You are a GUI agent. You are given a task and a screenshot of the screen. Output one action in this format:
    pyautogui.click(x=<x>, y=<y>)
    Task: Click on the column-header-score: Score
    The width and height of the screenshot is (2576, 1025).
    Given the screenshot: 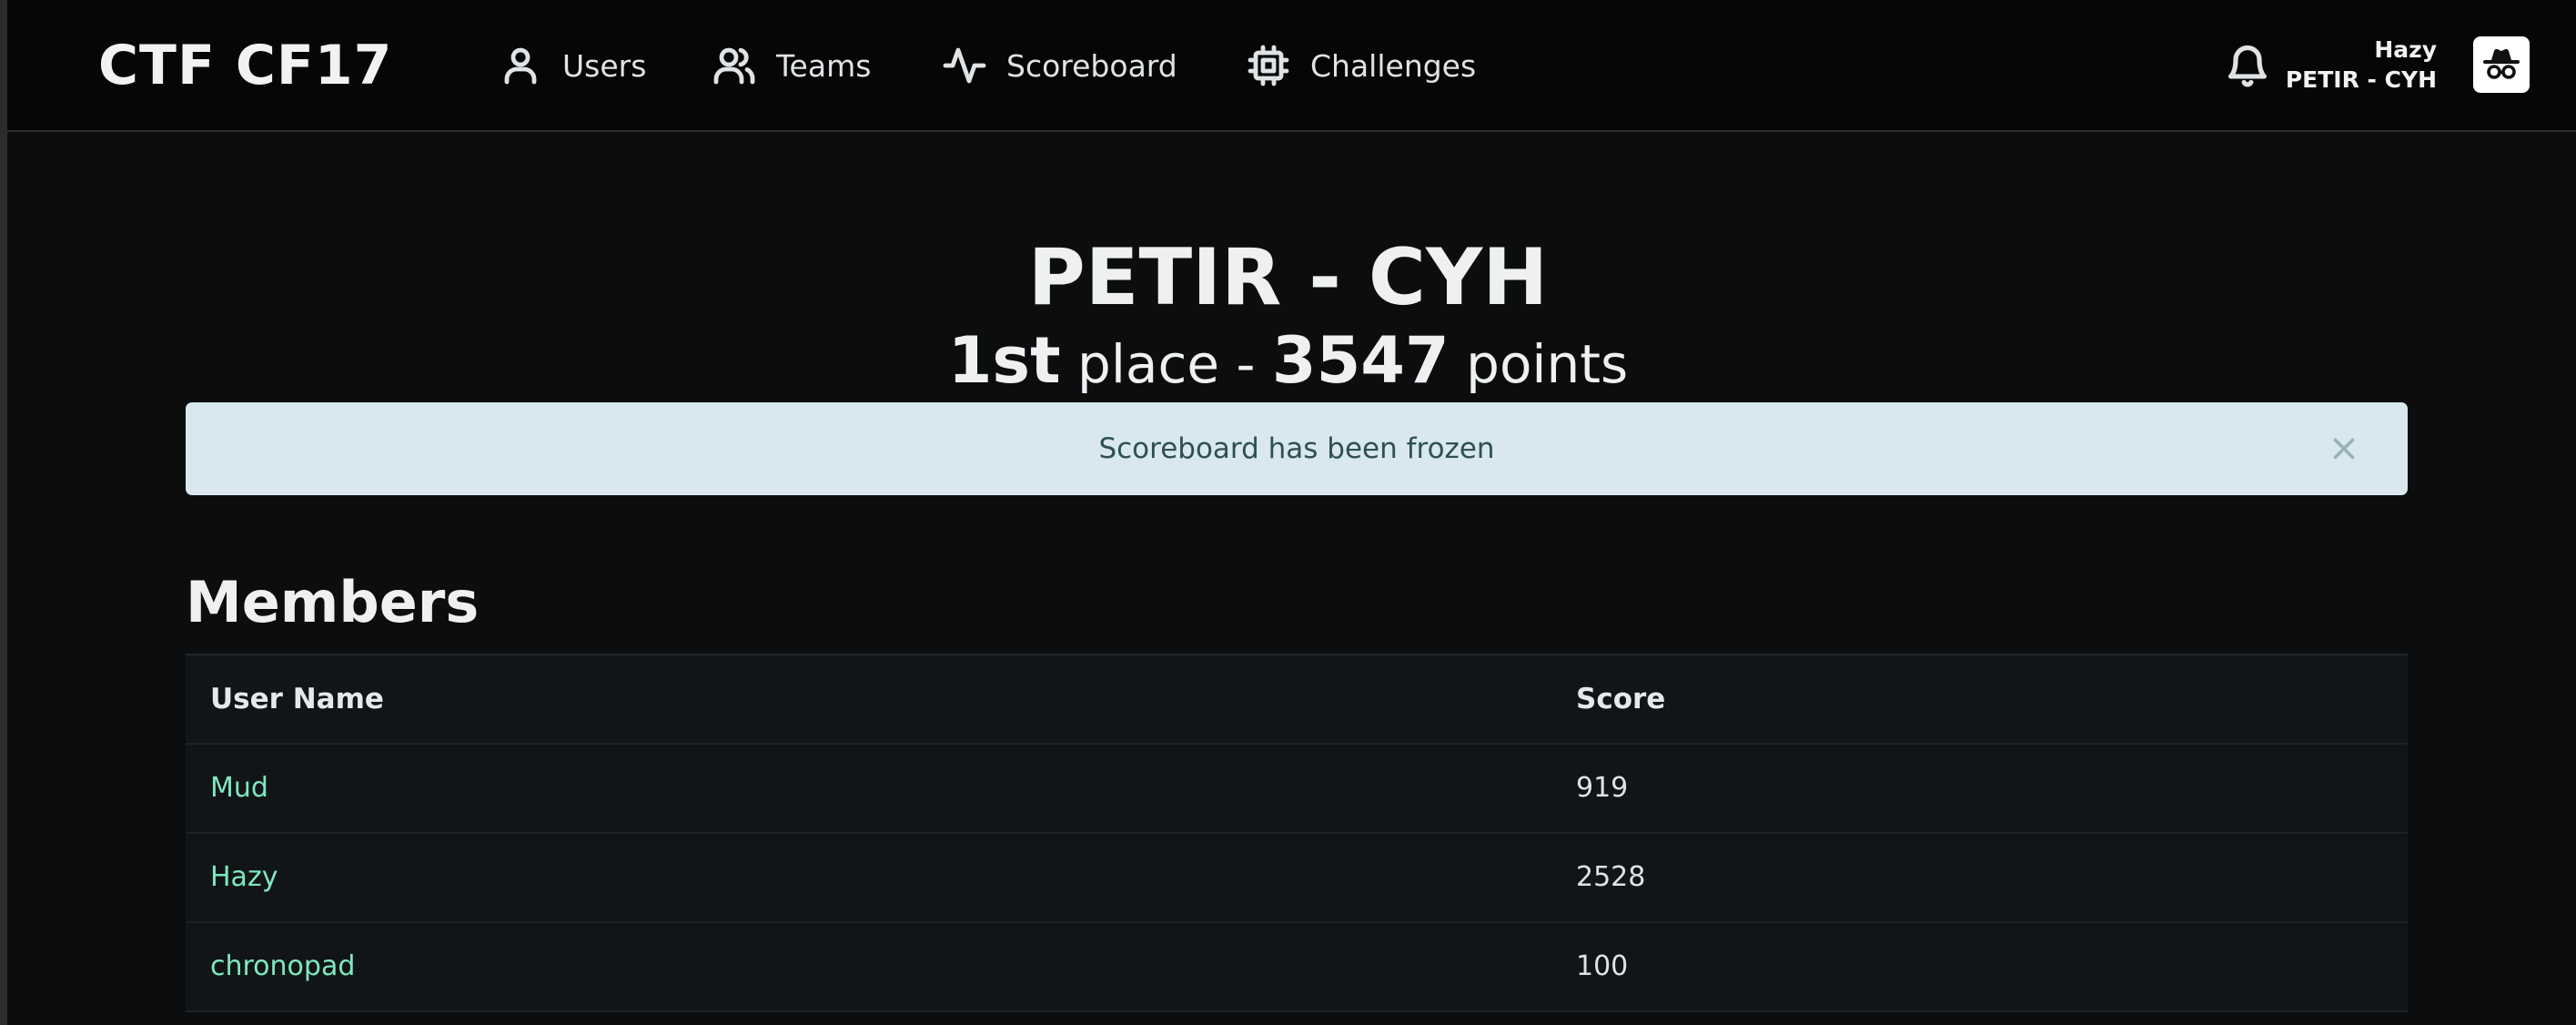 What is the action you would take?
    pyautogui.click(x=1621, y=699)
    